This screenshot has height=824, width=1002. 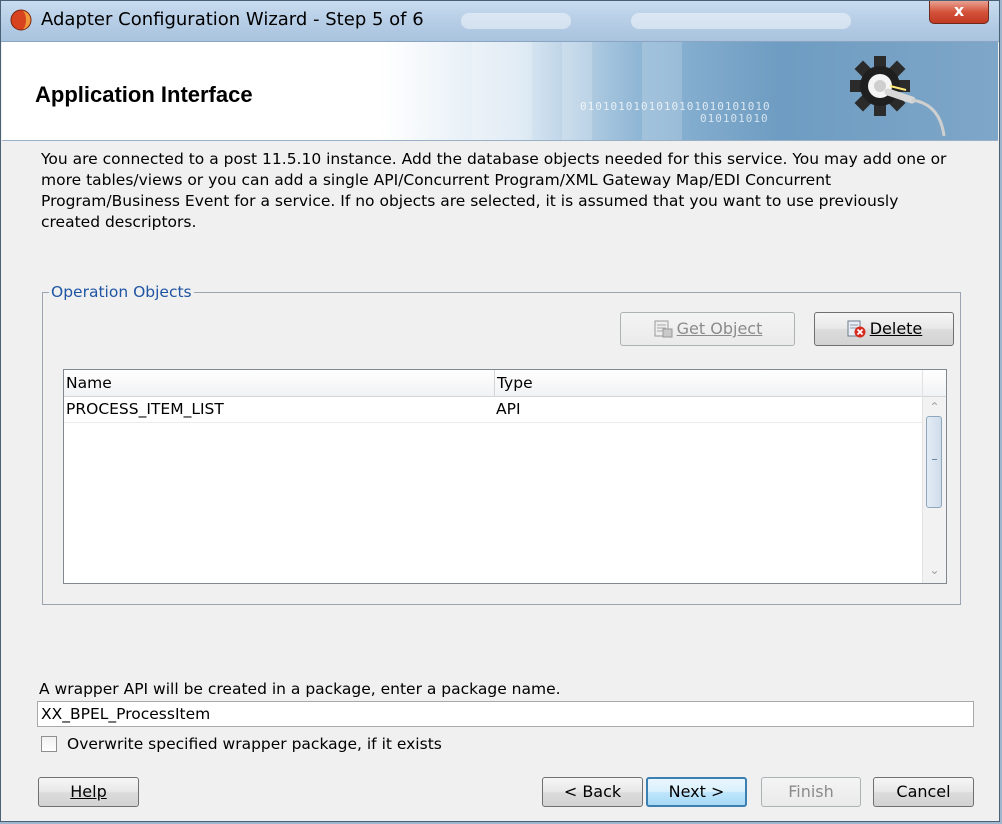 I want to click on finish-button: Finish, so click(x=811, y=792).